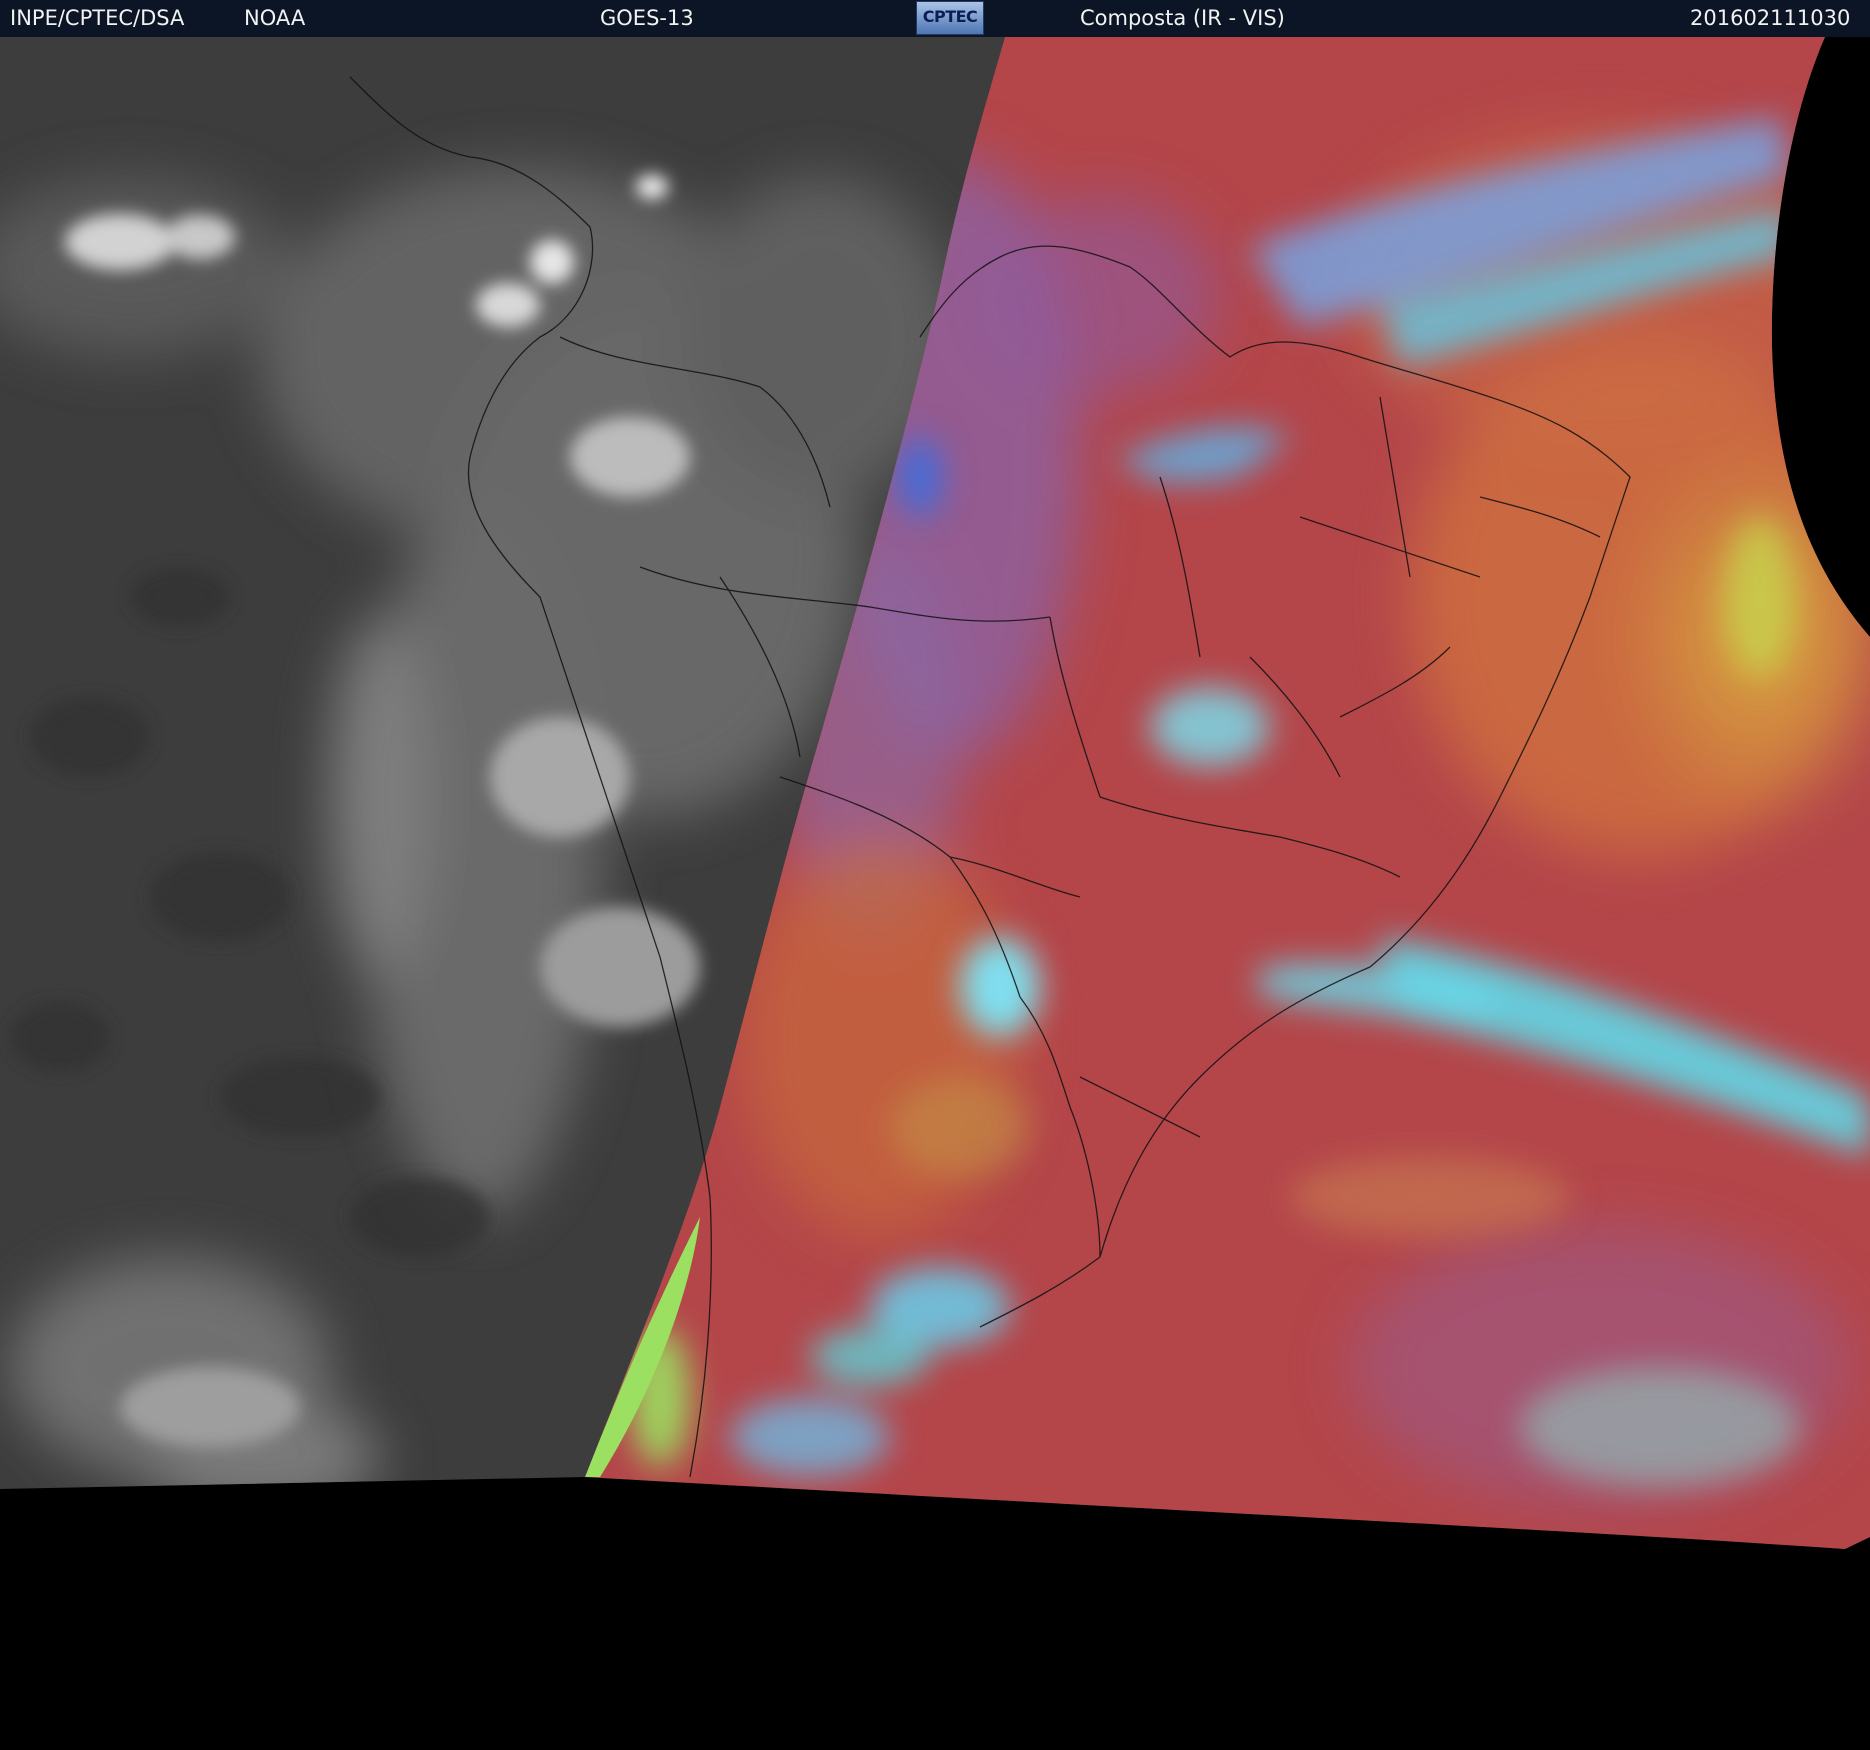 The height and width of the screenshot is (1750, 1870). I want to click on product-label: Composta (IR - VIS), so click(1182, 18).